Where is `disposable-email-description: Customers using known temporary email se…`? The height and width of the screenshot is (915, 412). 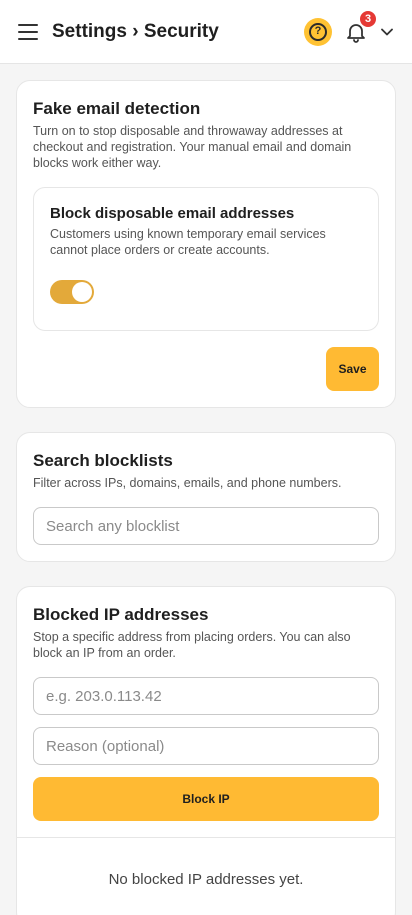
disposable-email-description: Customers using known temporary email se… is located at coordinates (188, 242).